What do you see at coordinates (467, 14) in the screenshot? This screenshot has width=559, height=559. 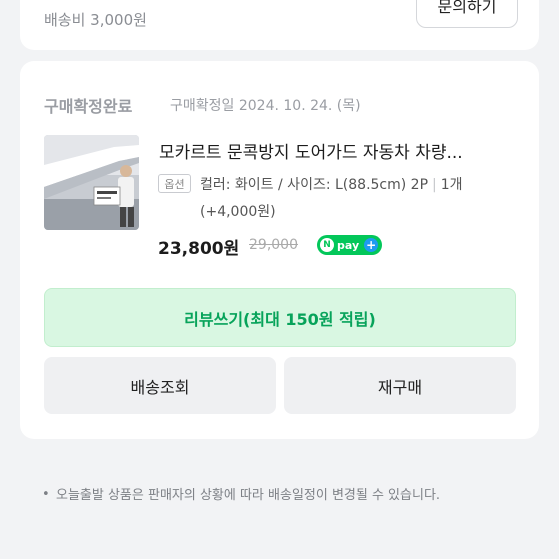 I see `inquiry-button: 문의하기` at bounding box center [467, 14].